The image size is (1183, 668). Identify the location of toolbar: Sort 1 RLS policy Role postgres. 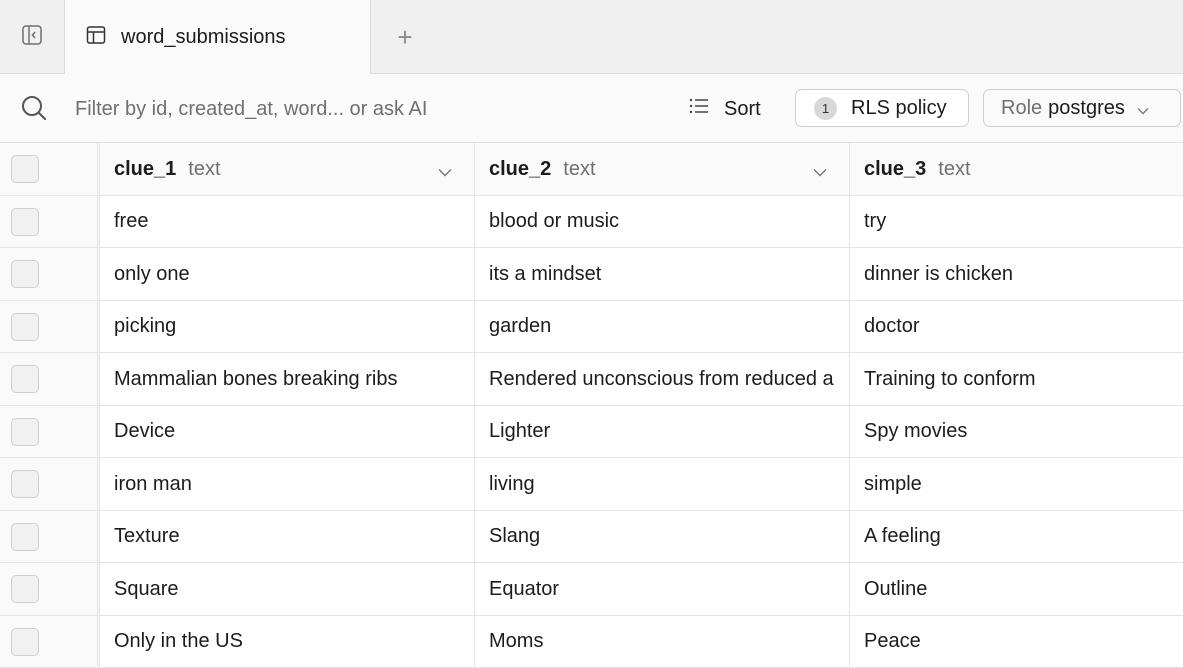
(591, 108).